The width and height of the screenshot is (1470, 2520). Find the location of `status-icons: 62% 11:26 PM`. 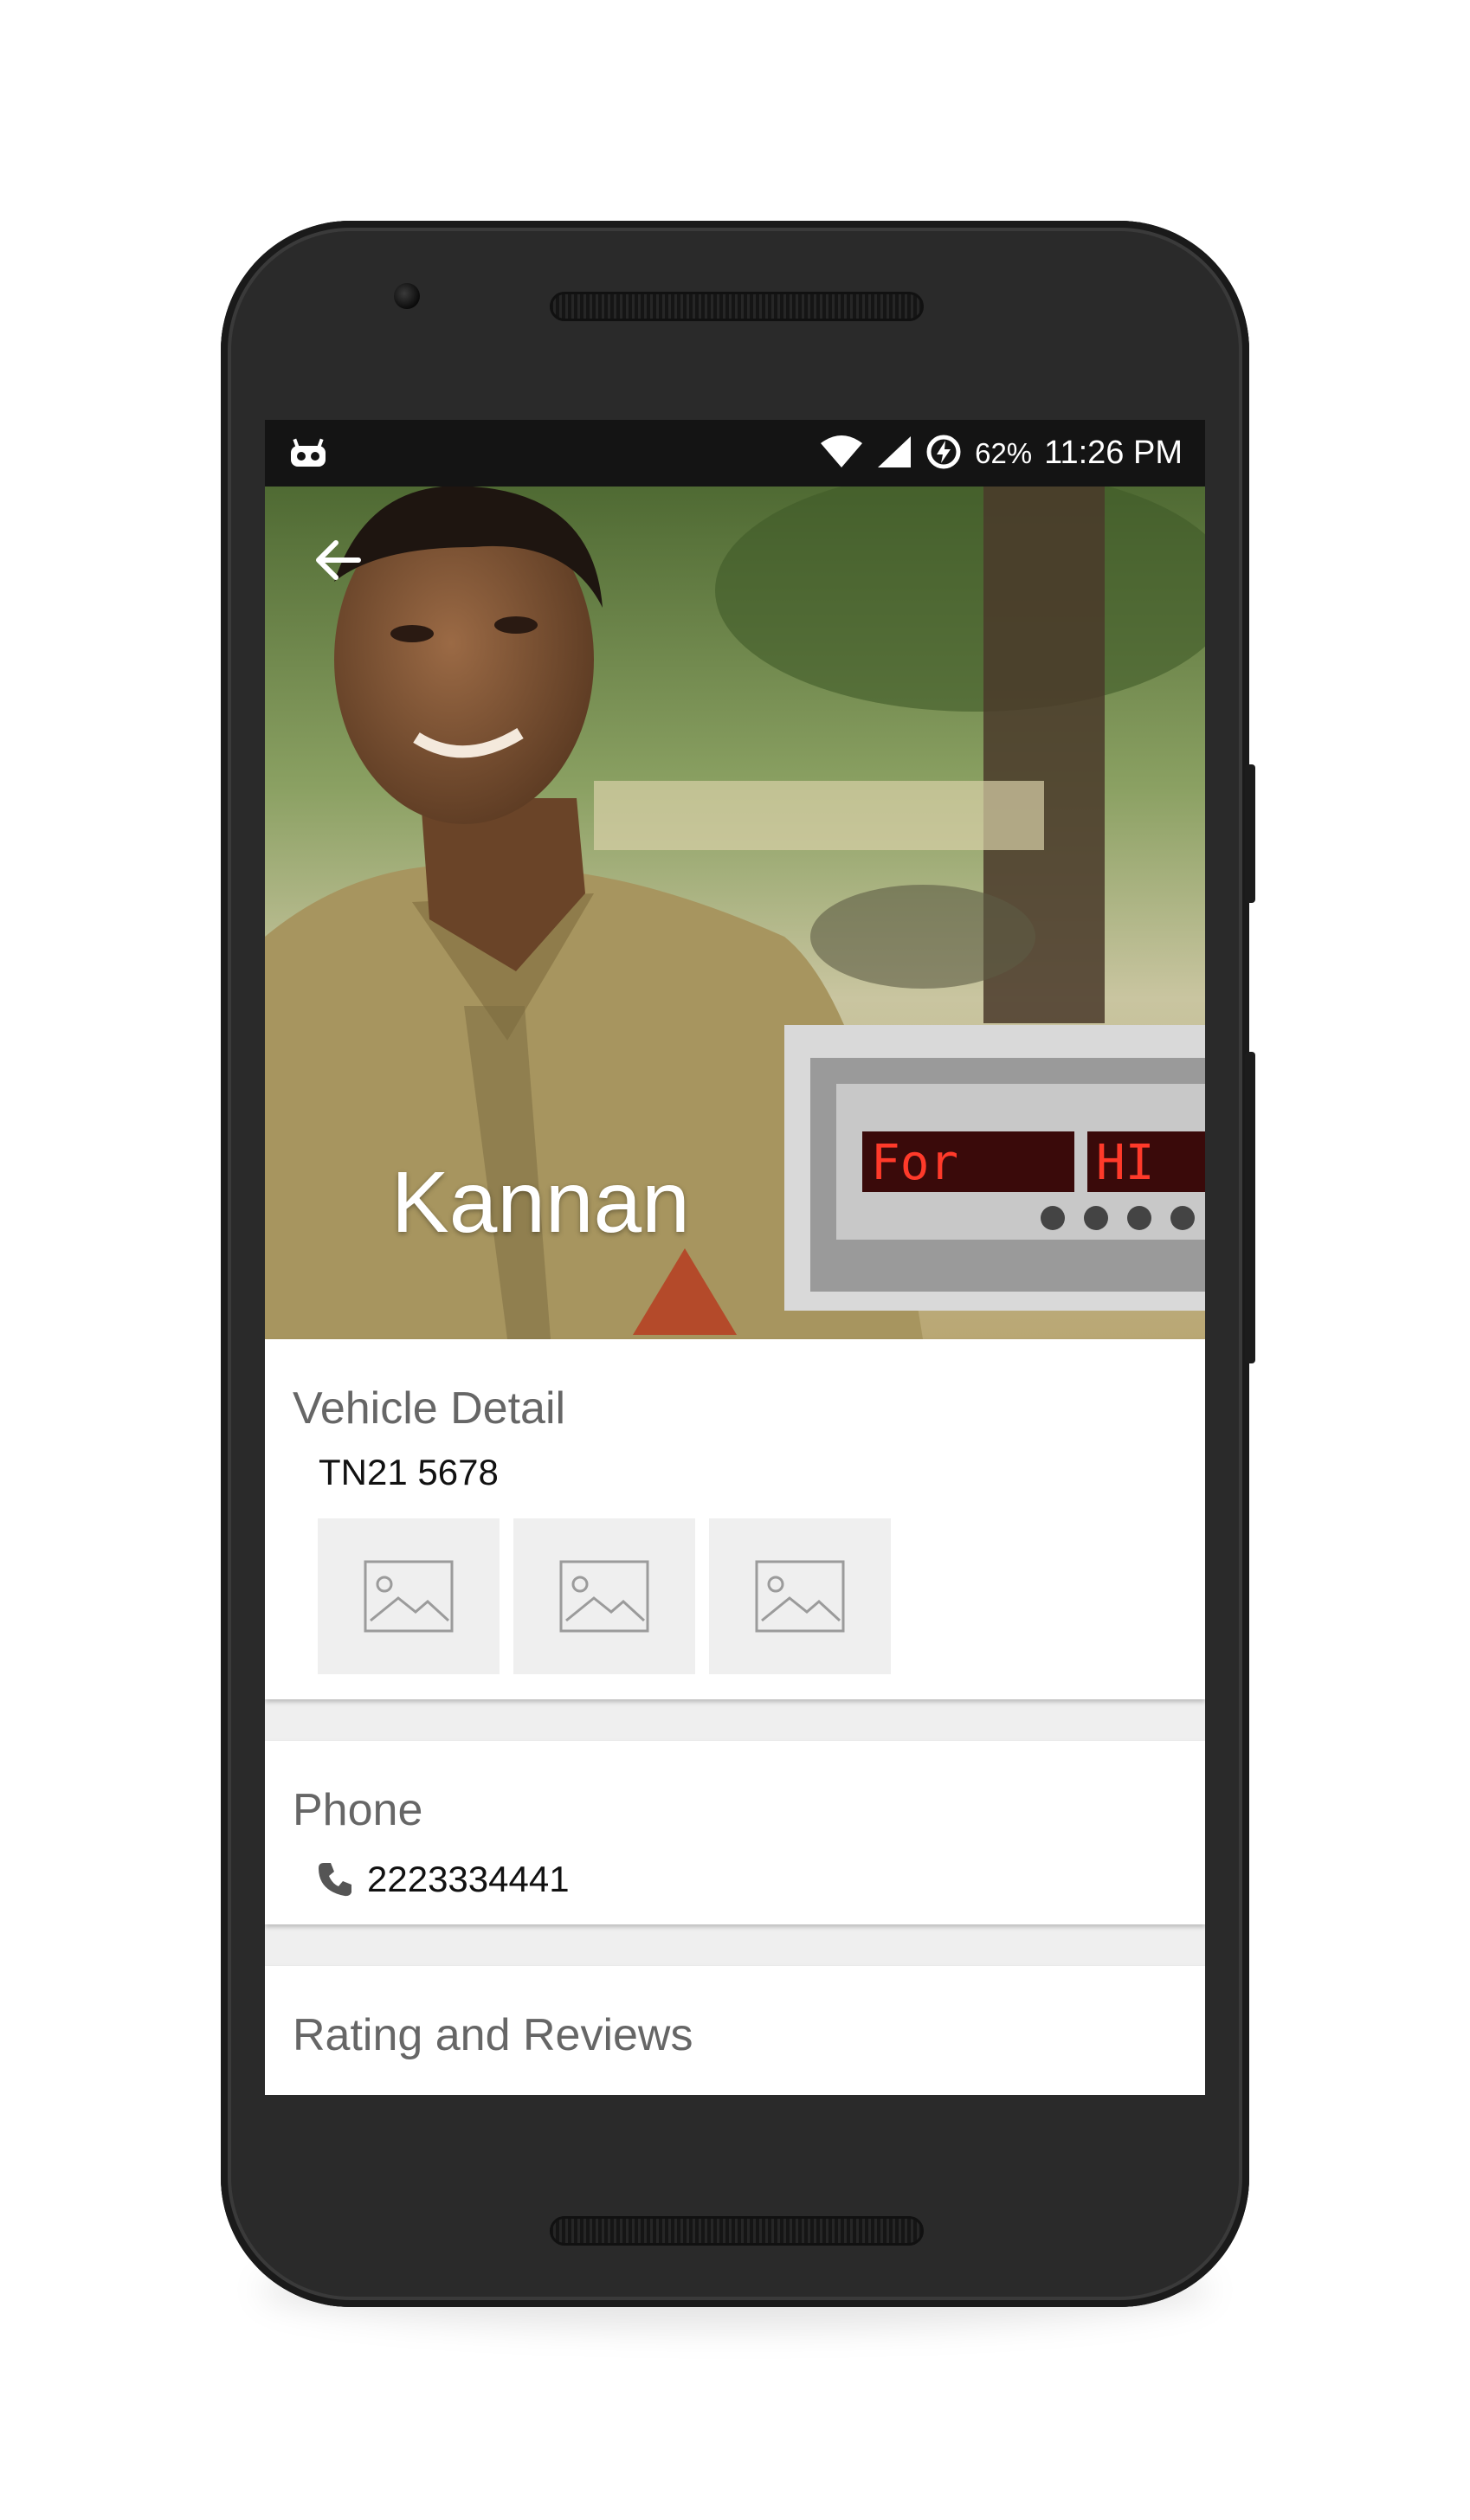

status-icons: 62% 11:26 PM is located at coordinates (1001, 453).